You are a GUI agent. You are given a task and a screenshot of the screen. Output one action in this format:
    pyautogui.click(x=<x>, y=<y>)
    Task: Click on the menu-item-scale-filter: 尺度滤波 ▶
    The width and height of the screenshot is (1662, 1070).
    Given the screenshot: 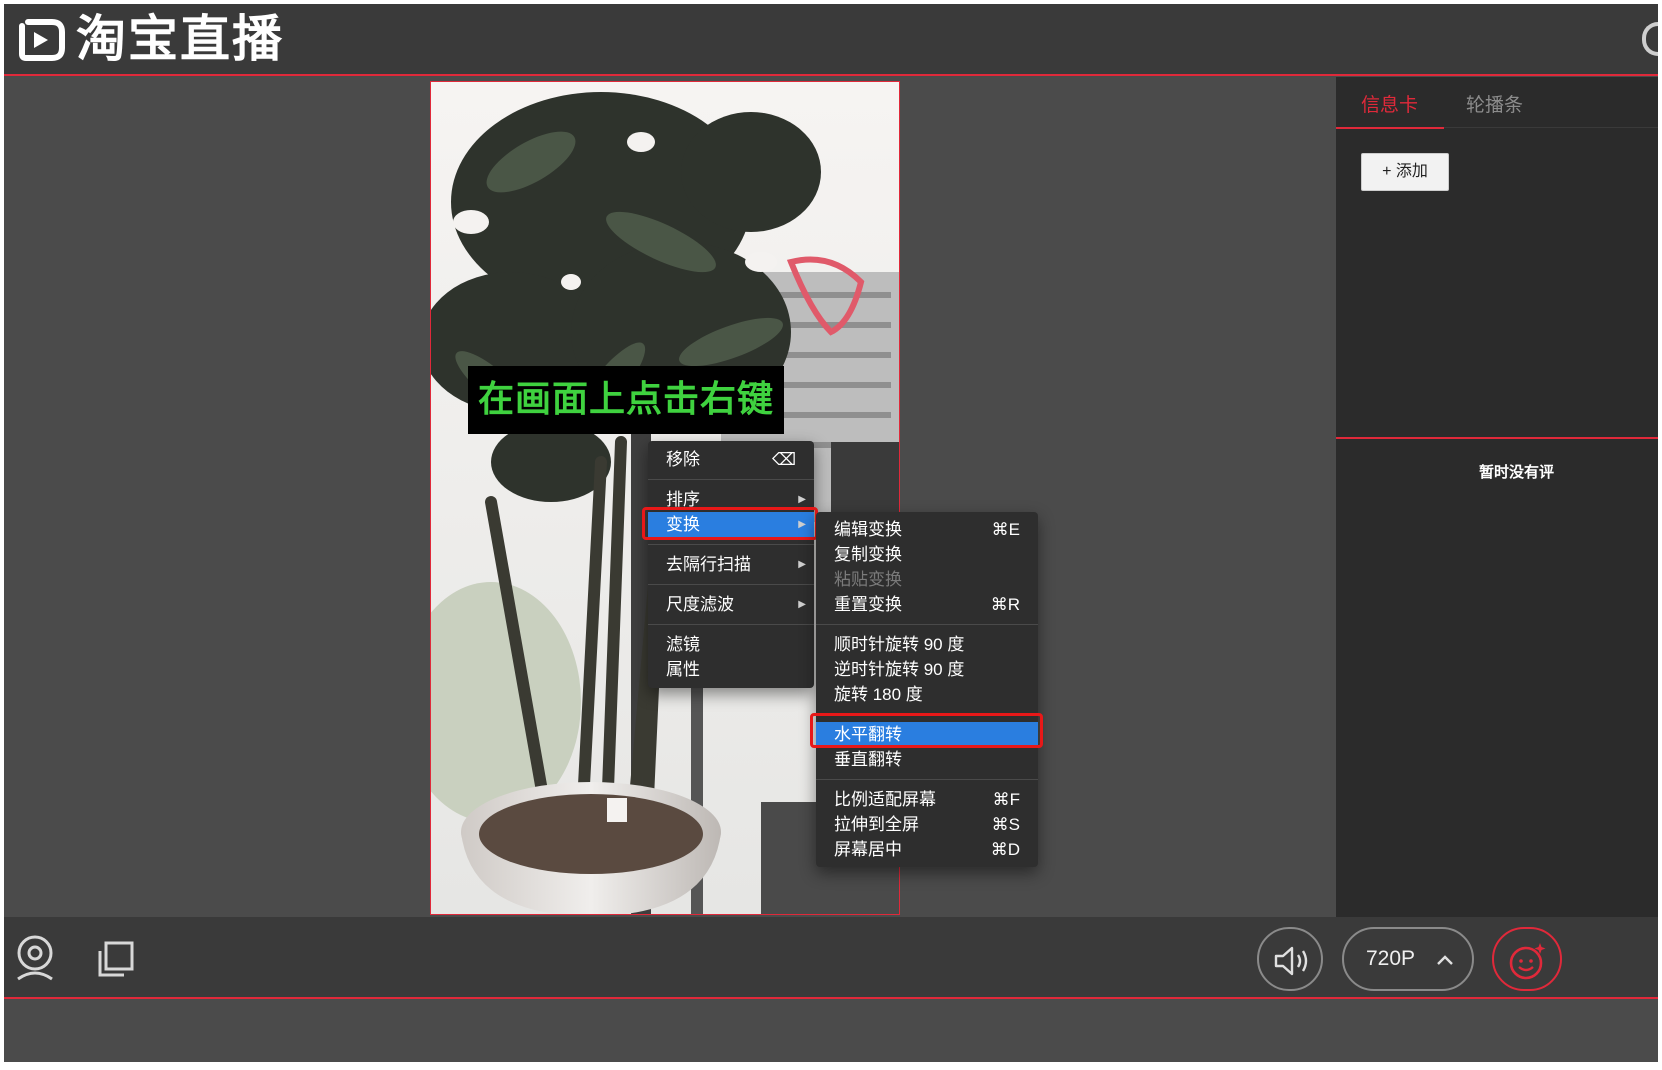 What is the action you would take?
    pyautogui.click(x=731, y=604)
    